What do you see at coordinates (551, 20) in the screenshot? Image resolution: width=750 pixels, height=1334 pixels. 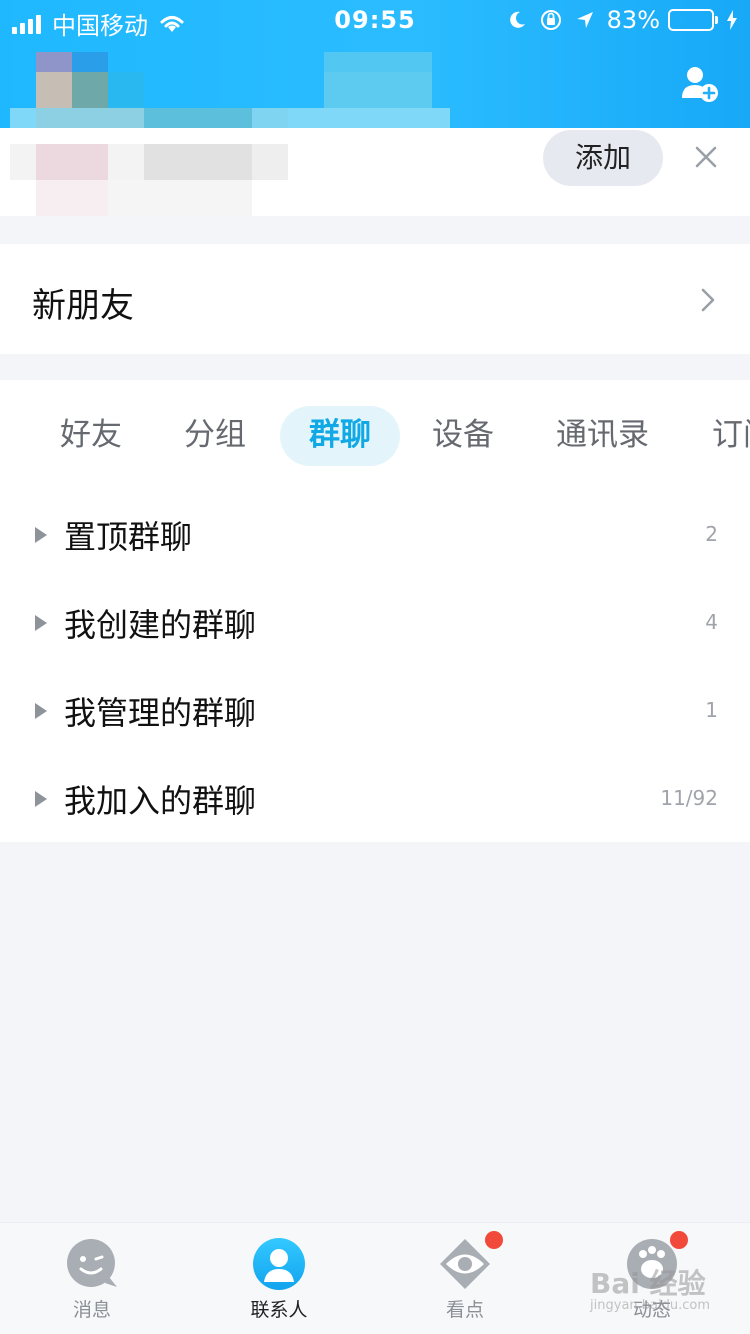 I see `rotation-lock-icon` at bounding box center [551, 20].